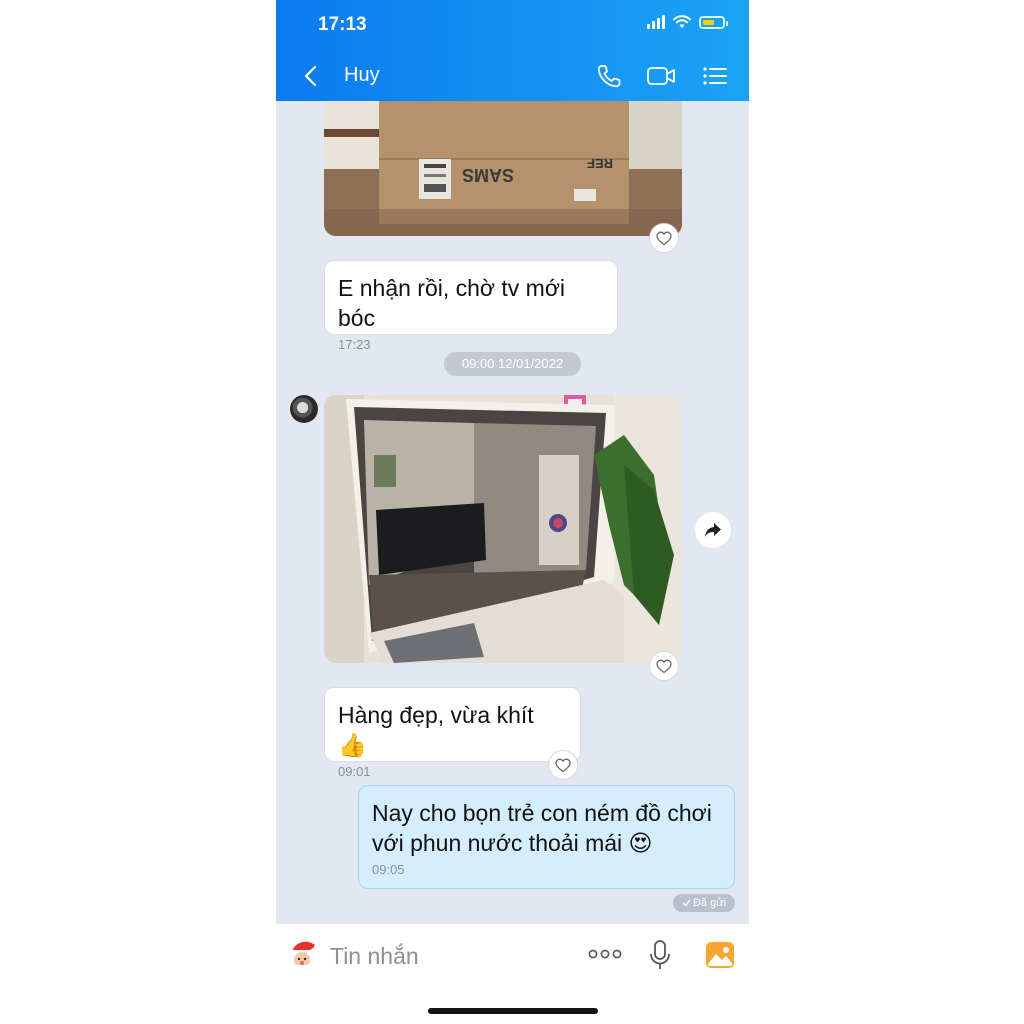  Describe the element at coordinates (304, 956) in the screenshot. I see `santa-sticker-icon` at that location.